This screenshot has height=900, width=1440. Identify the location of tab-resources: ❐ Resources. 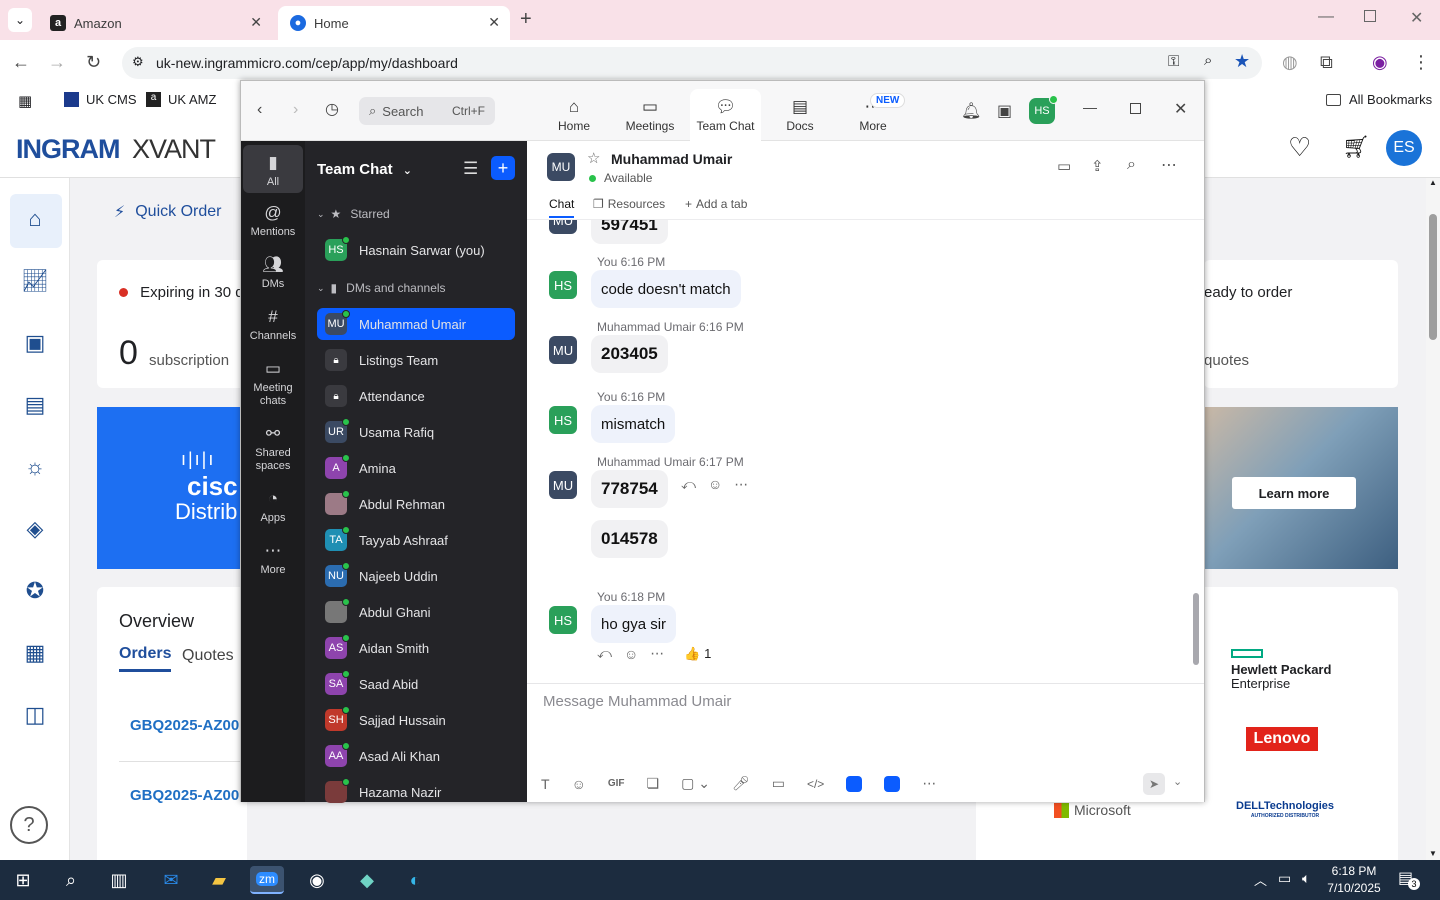
(629, 204).